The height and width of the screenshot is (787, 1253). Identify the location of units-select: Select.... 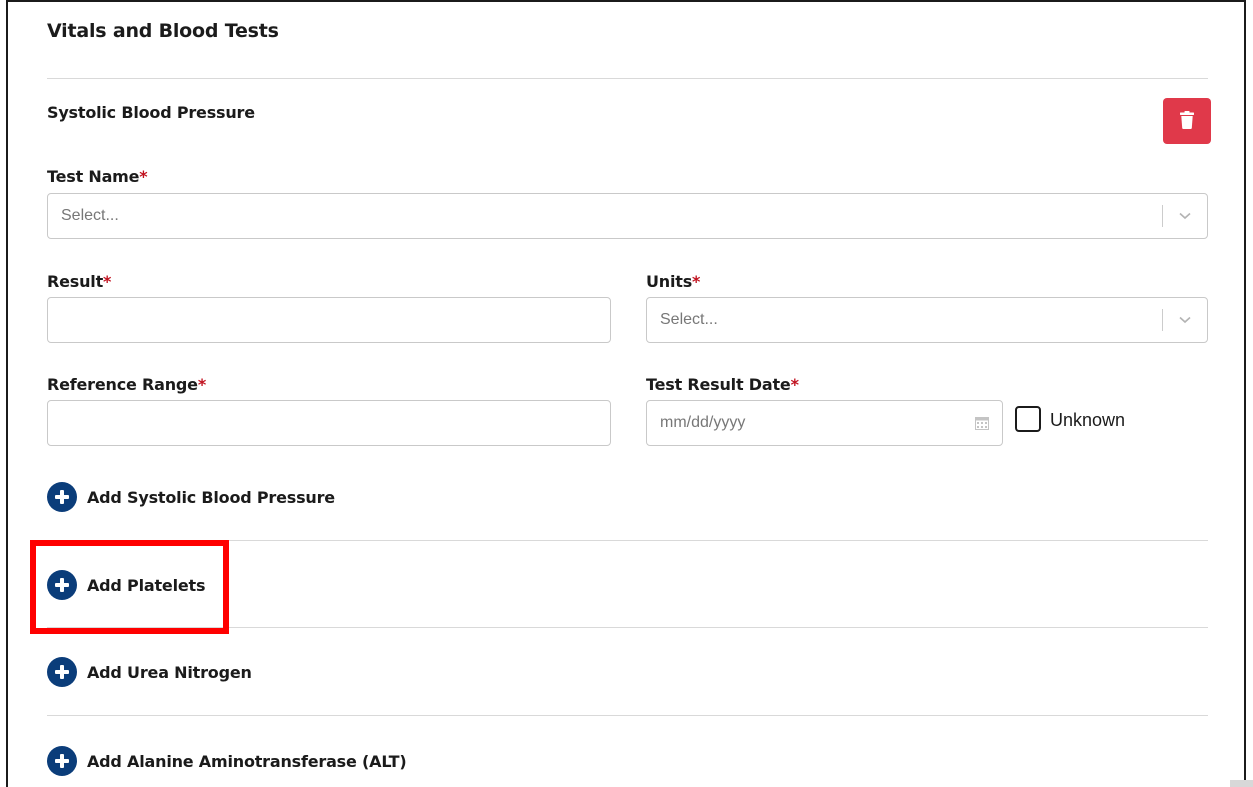
(927, 320).